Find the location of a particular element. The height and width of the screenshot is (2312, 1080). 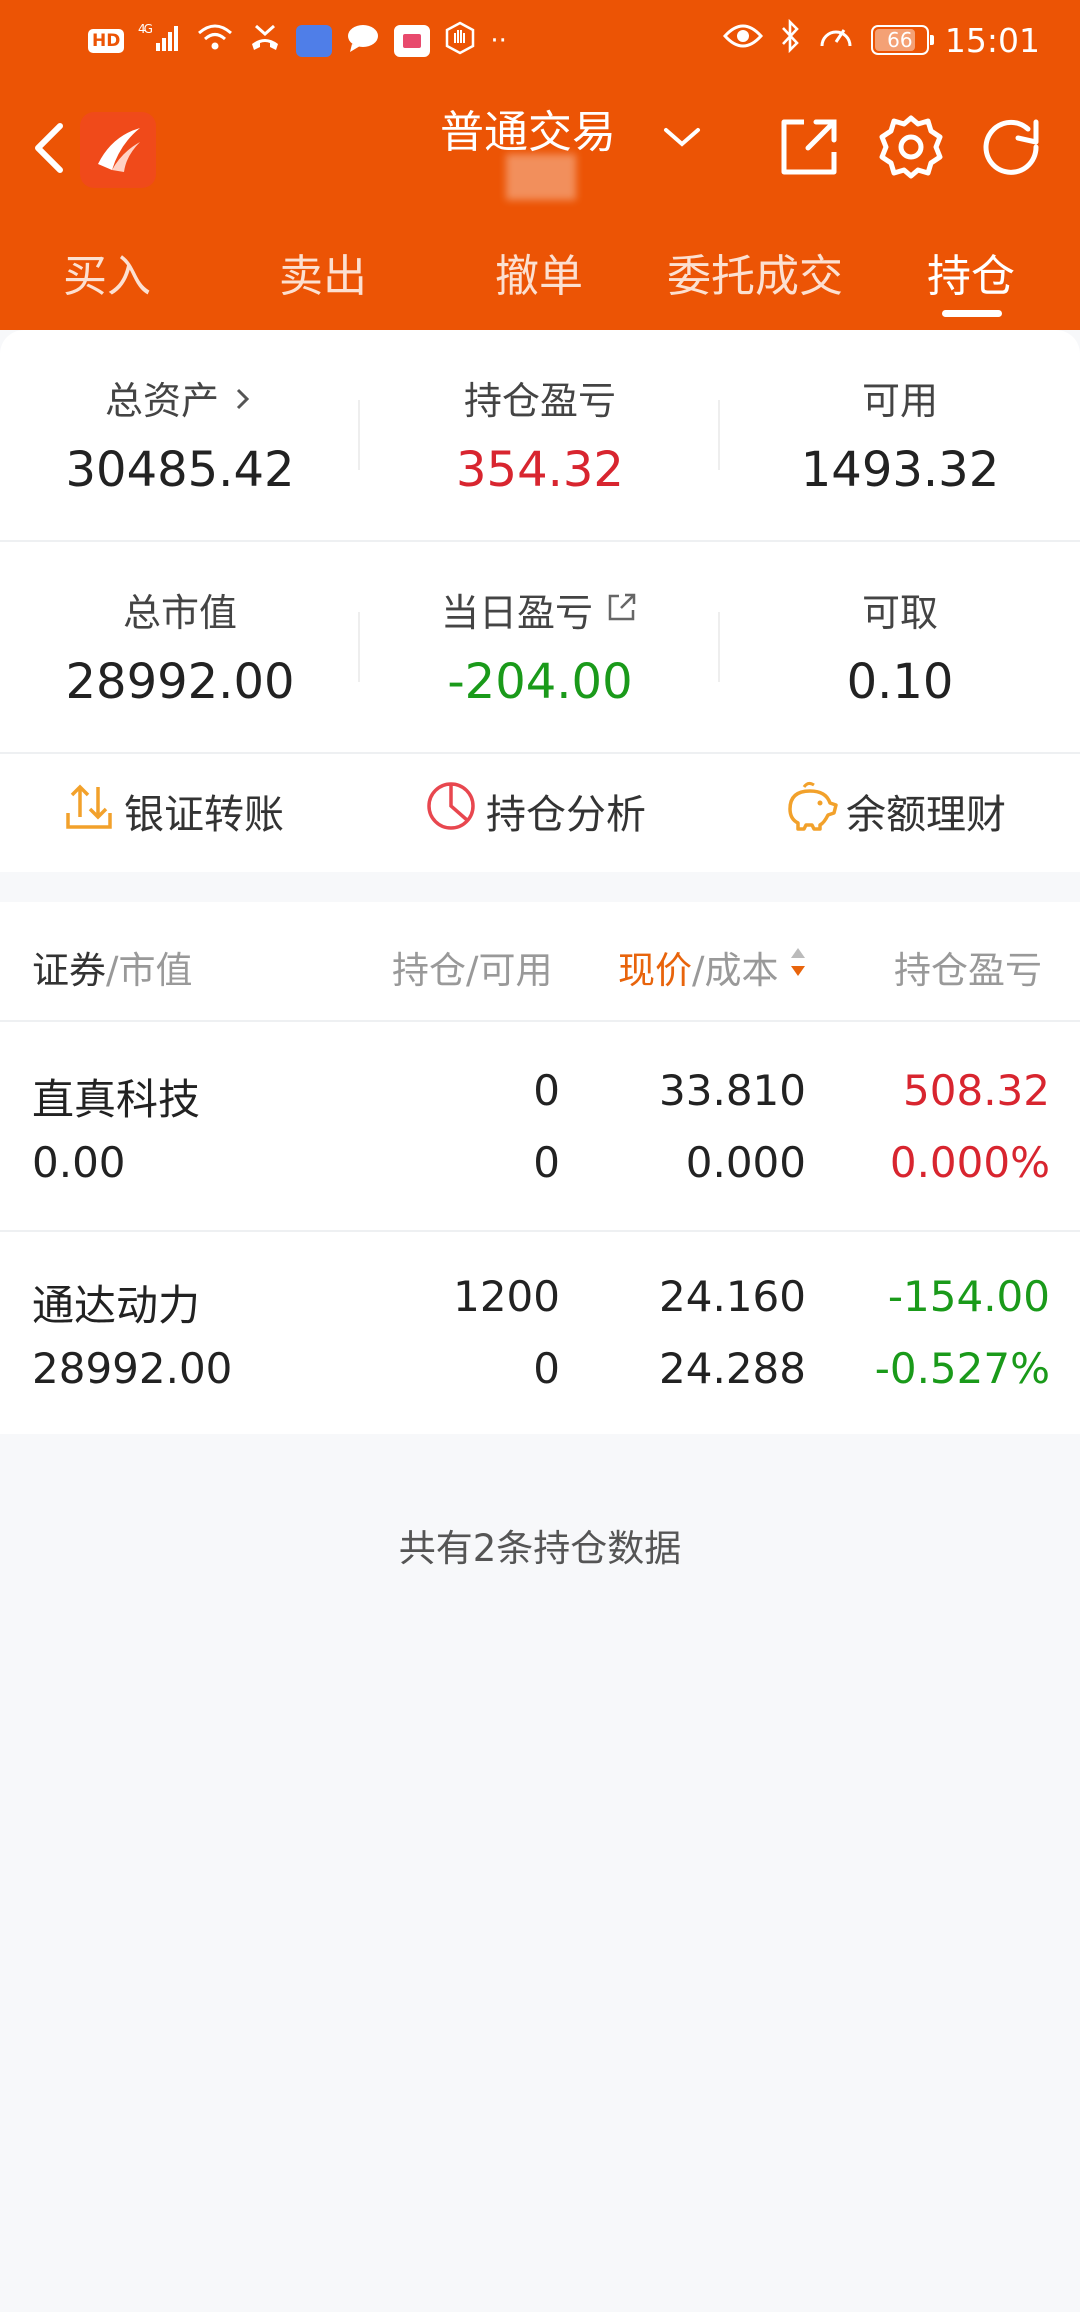

withdrawable-label: 可取 is located at coordinates (899, 613).